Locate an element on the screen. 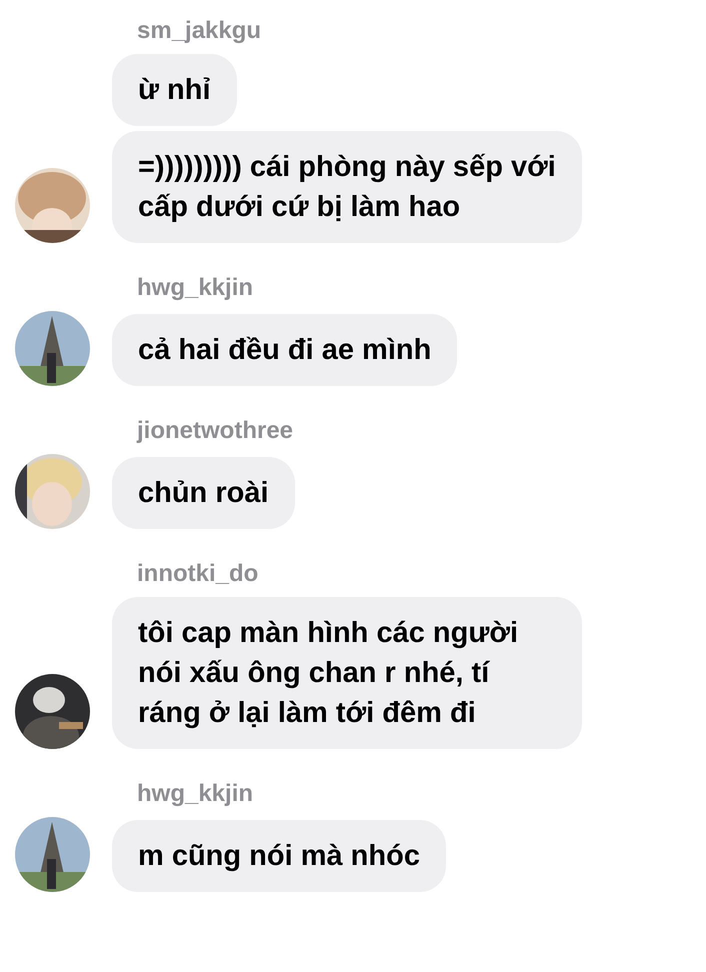 The height and width of the screenshot is (972, 706). message-bubble: cả hai đều đi ae mình is located at coordinates (285, 350).